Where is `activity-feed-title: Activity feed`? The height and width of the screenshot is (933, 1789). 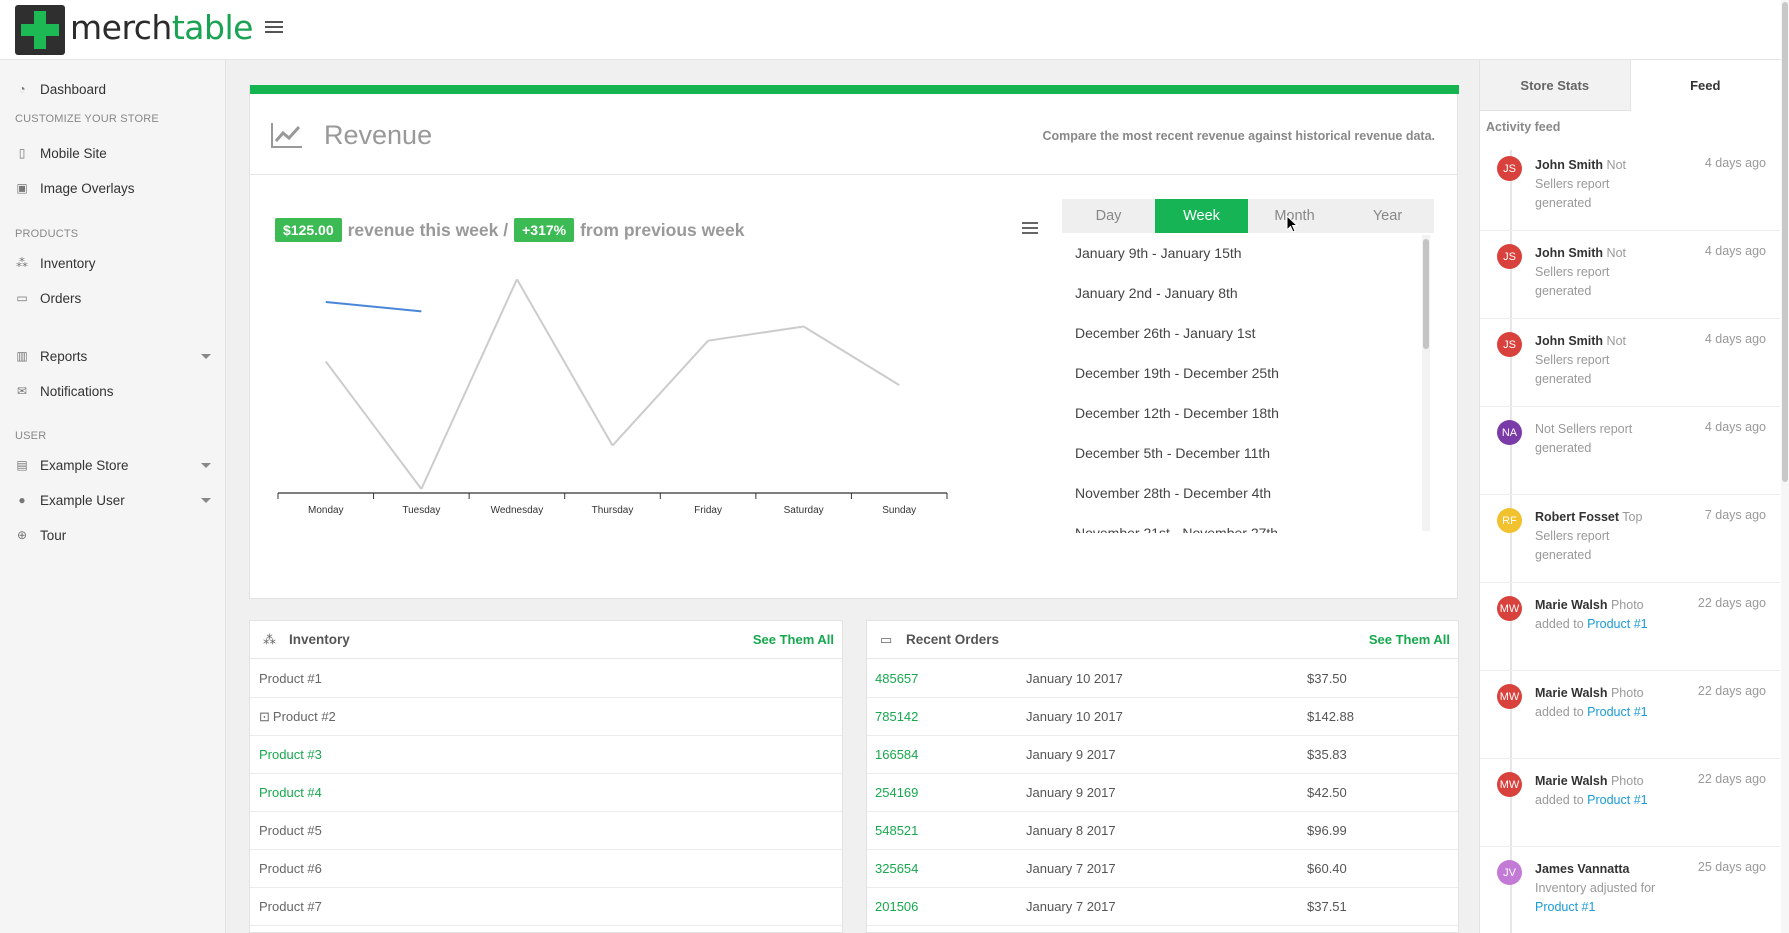
activity-feed-title: Activity feed is located at coordinates (1523, 127).